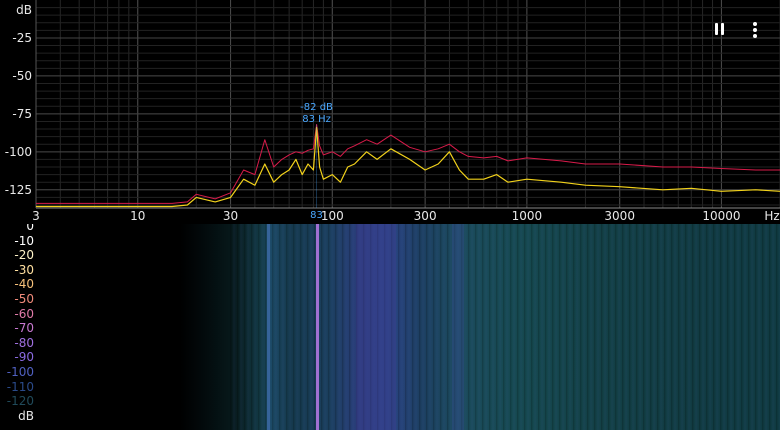 The height and width of the screenshot is (430, 780). What do you see at coordinates (376, 327) in the screenshot?
I see `spectrogram-band-200hz` at bounding box center [376, 327].